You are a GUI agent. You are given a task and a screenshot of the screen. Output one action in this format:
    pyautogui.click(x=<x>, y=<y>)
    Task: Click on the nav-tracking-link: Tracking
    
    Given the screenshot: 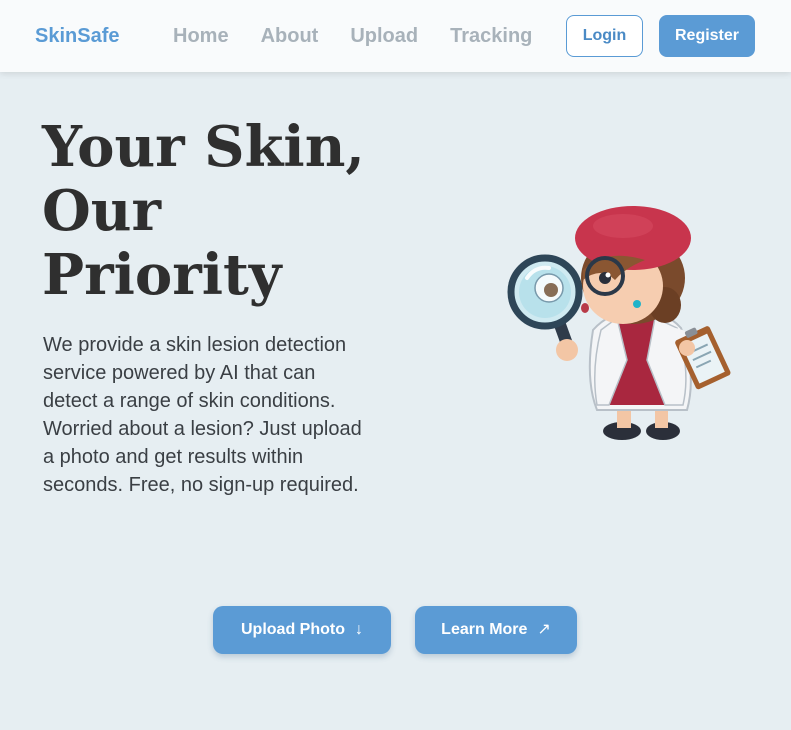 What is the action you would take?
    pyautogui.click(x=491, y=36)
    